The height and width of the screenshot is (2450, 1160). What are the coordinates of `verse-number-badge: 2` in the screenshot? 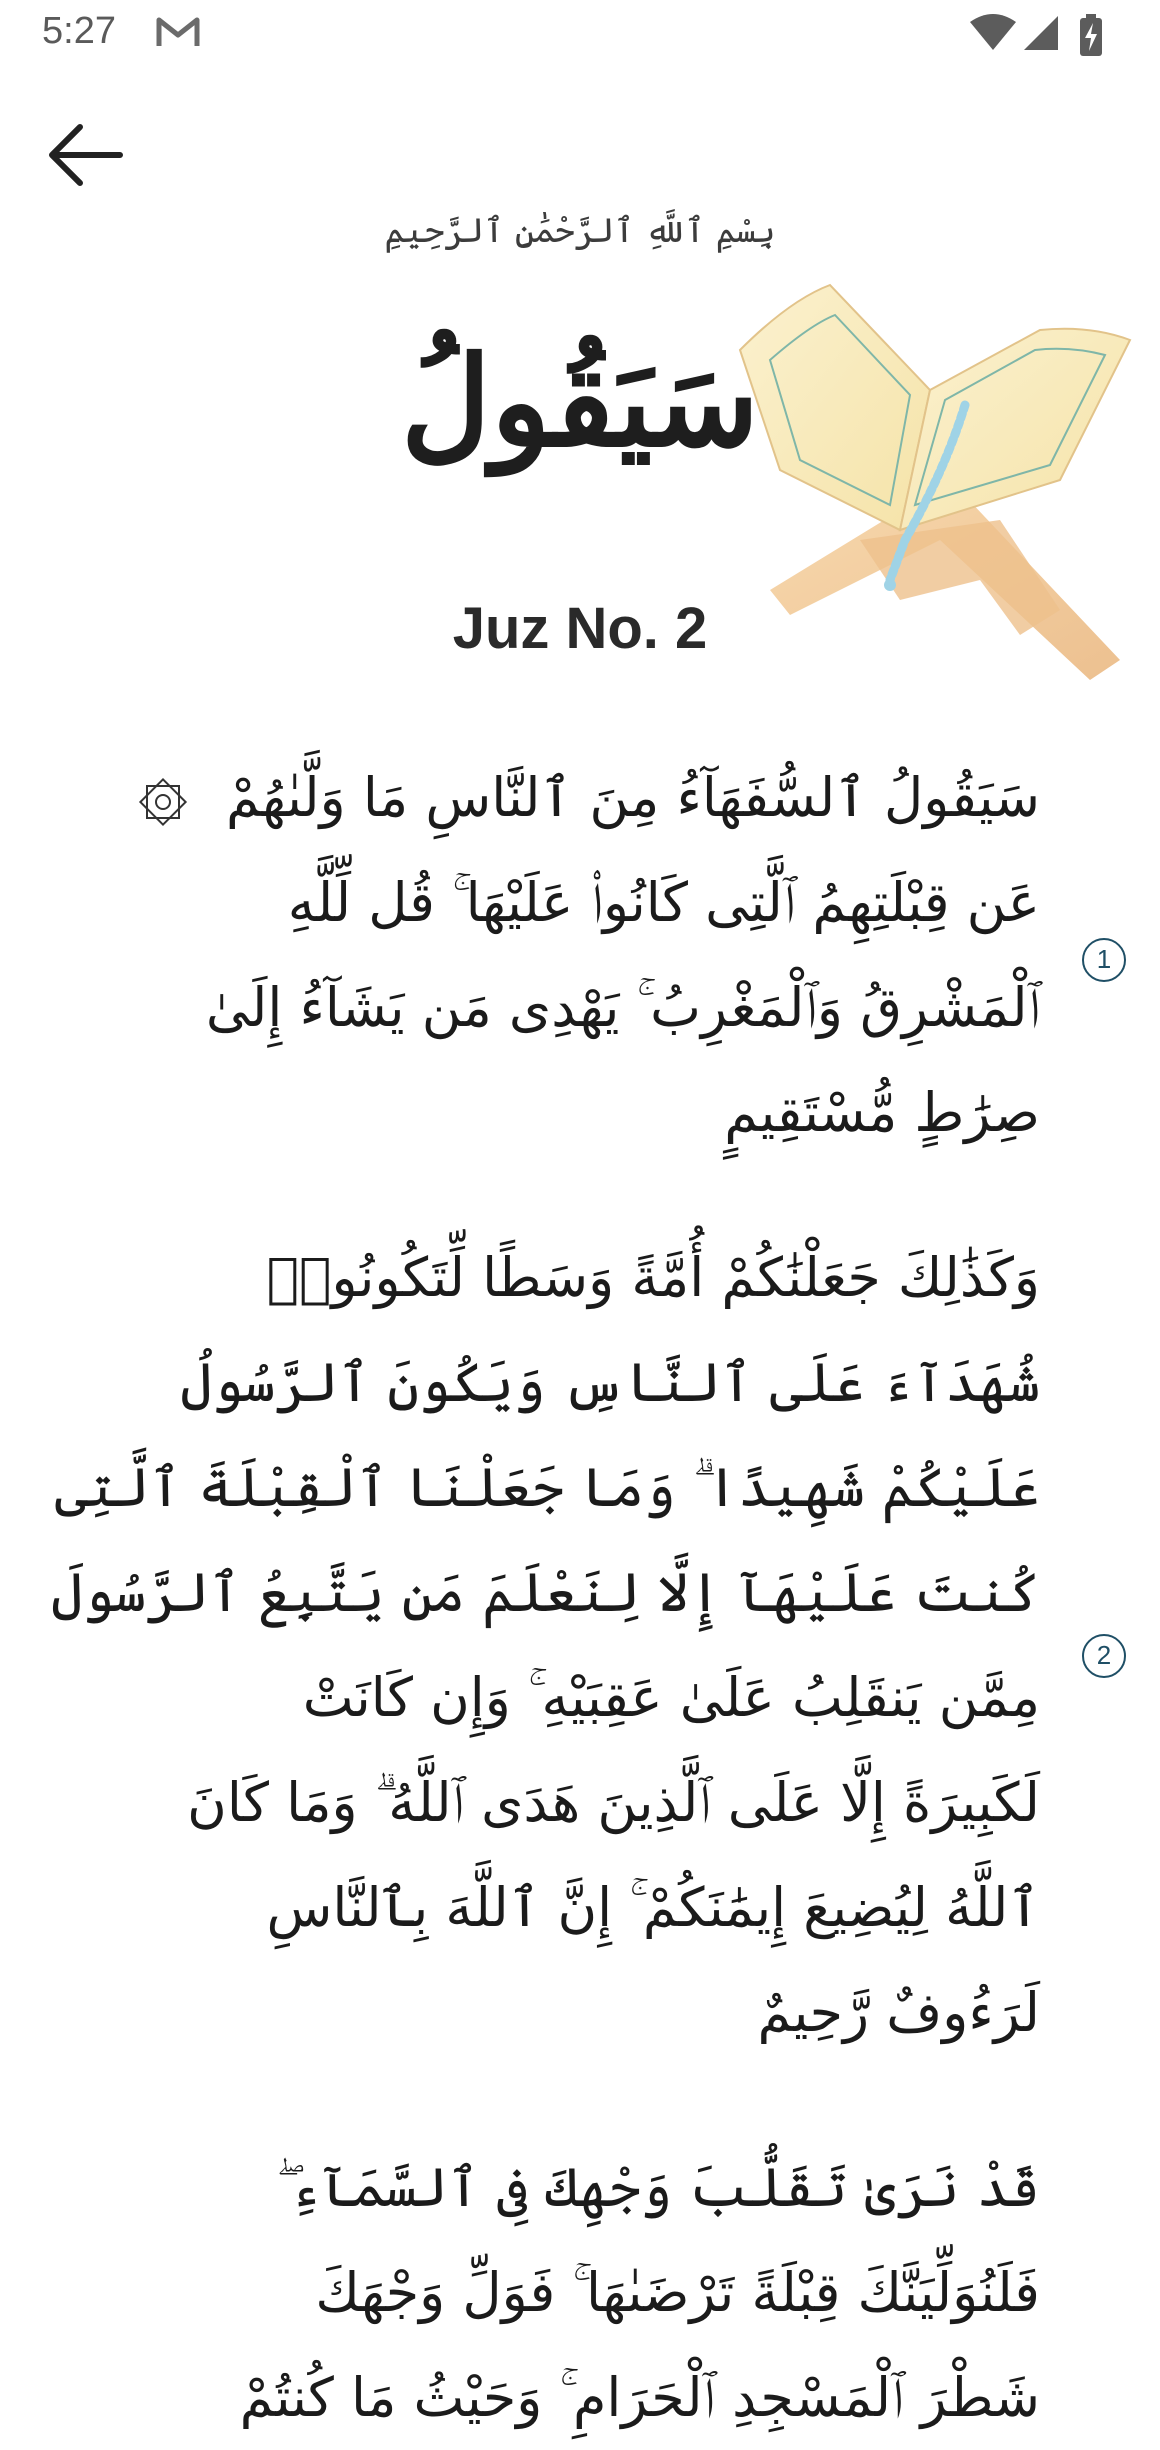 It's located at (1104, 1656).